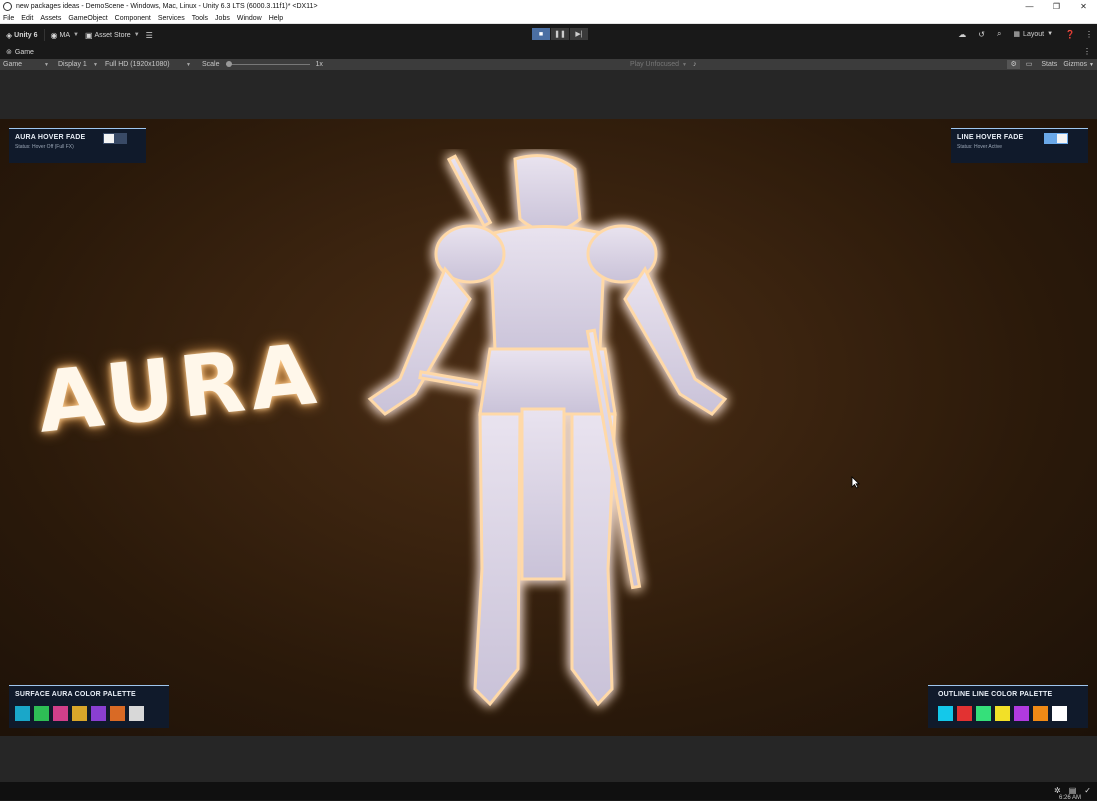 Image resolution: width=1097 pixels, height=801 pixels. Describe the element at coordinates (200, 18) in the screenshot. I see `menu-tools: Tools` at that location.